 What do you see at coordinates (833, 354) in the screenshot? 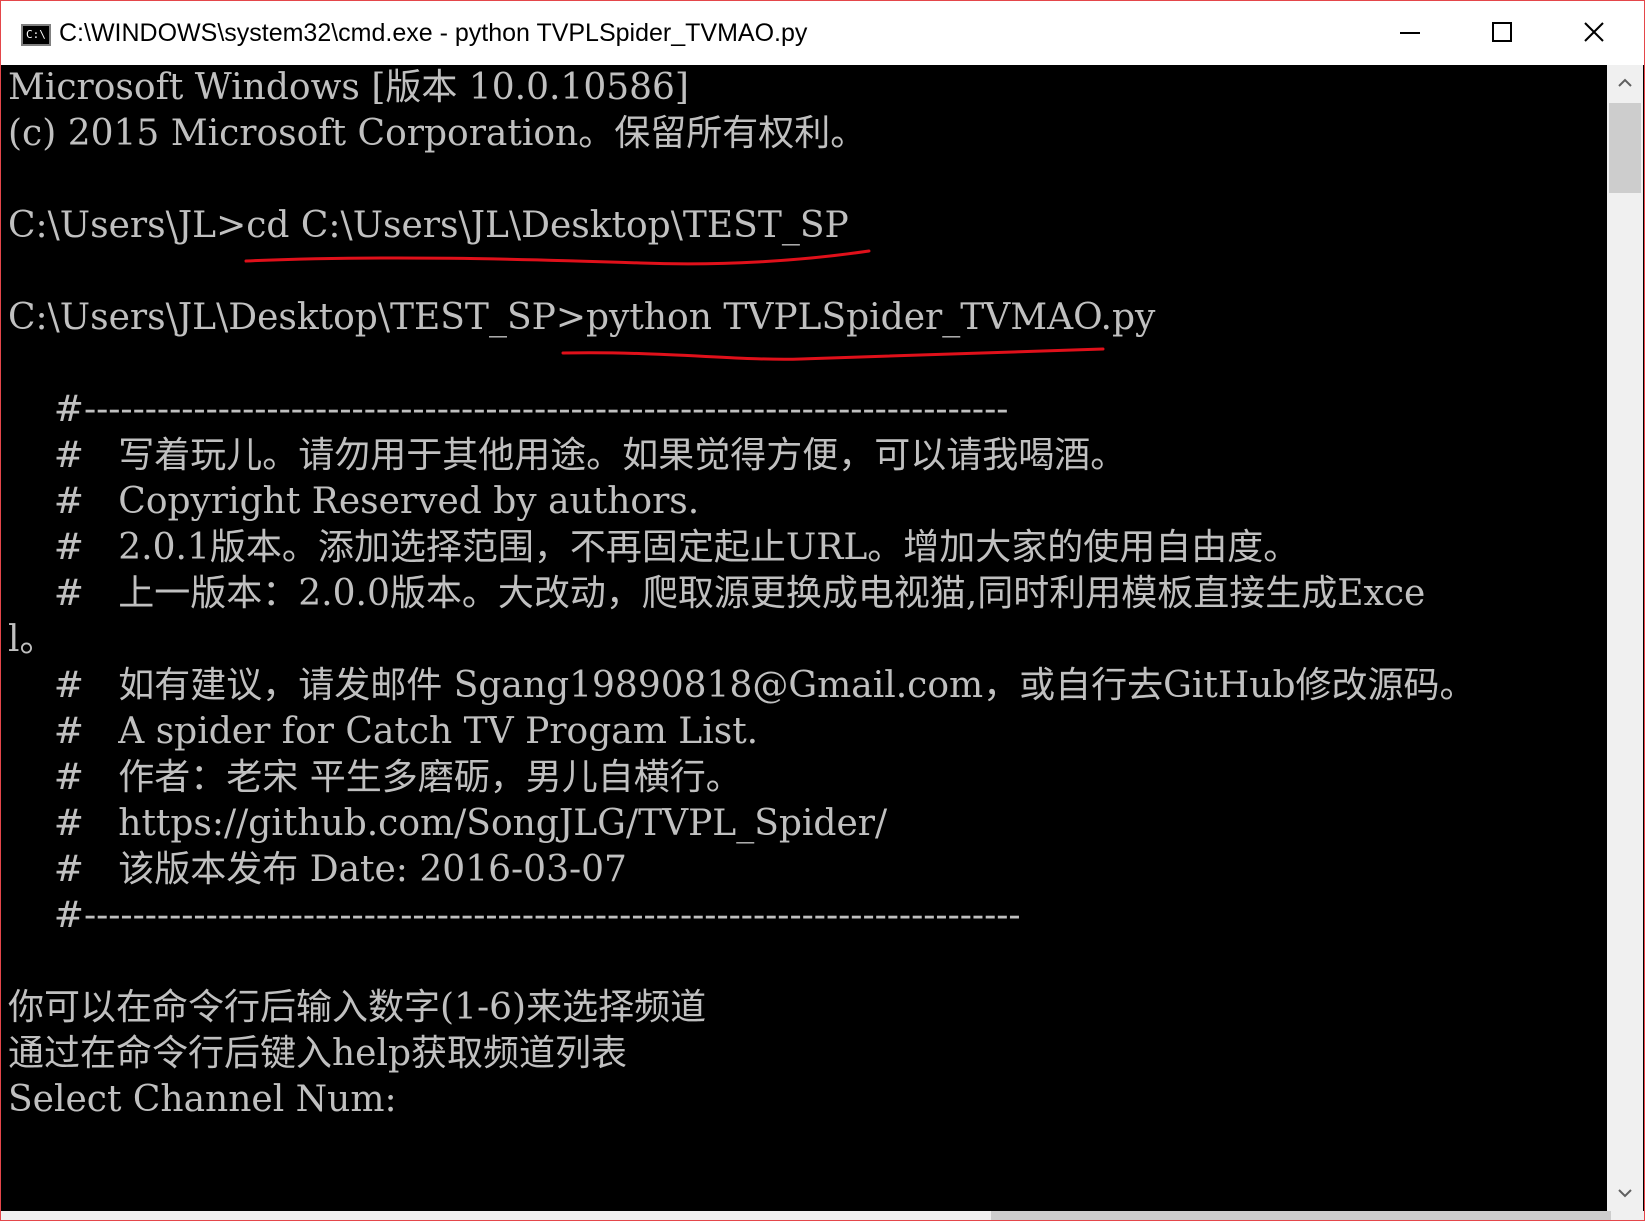
I see `python-command-underline` at bounding box center [833, 354].